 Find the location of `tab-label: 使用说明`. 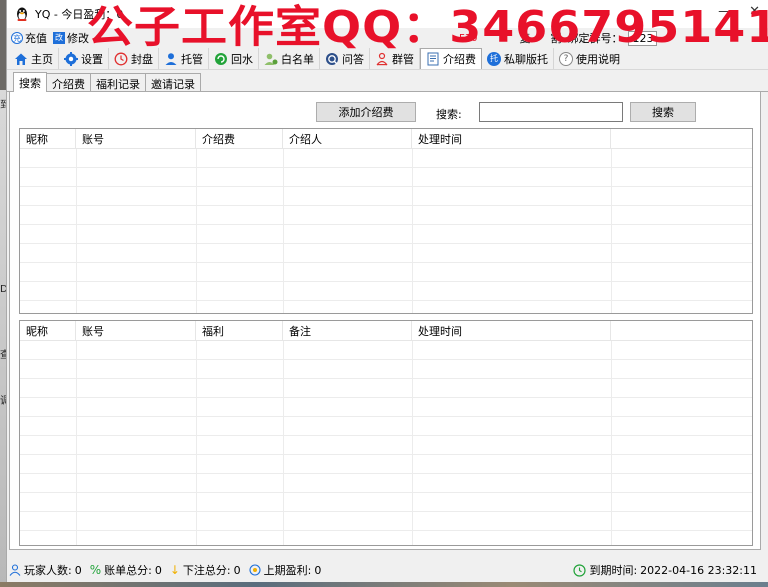

tab-label: 使用说明 is located at coordinates (598, 59).